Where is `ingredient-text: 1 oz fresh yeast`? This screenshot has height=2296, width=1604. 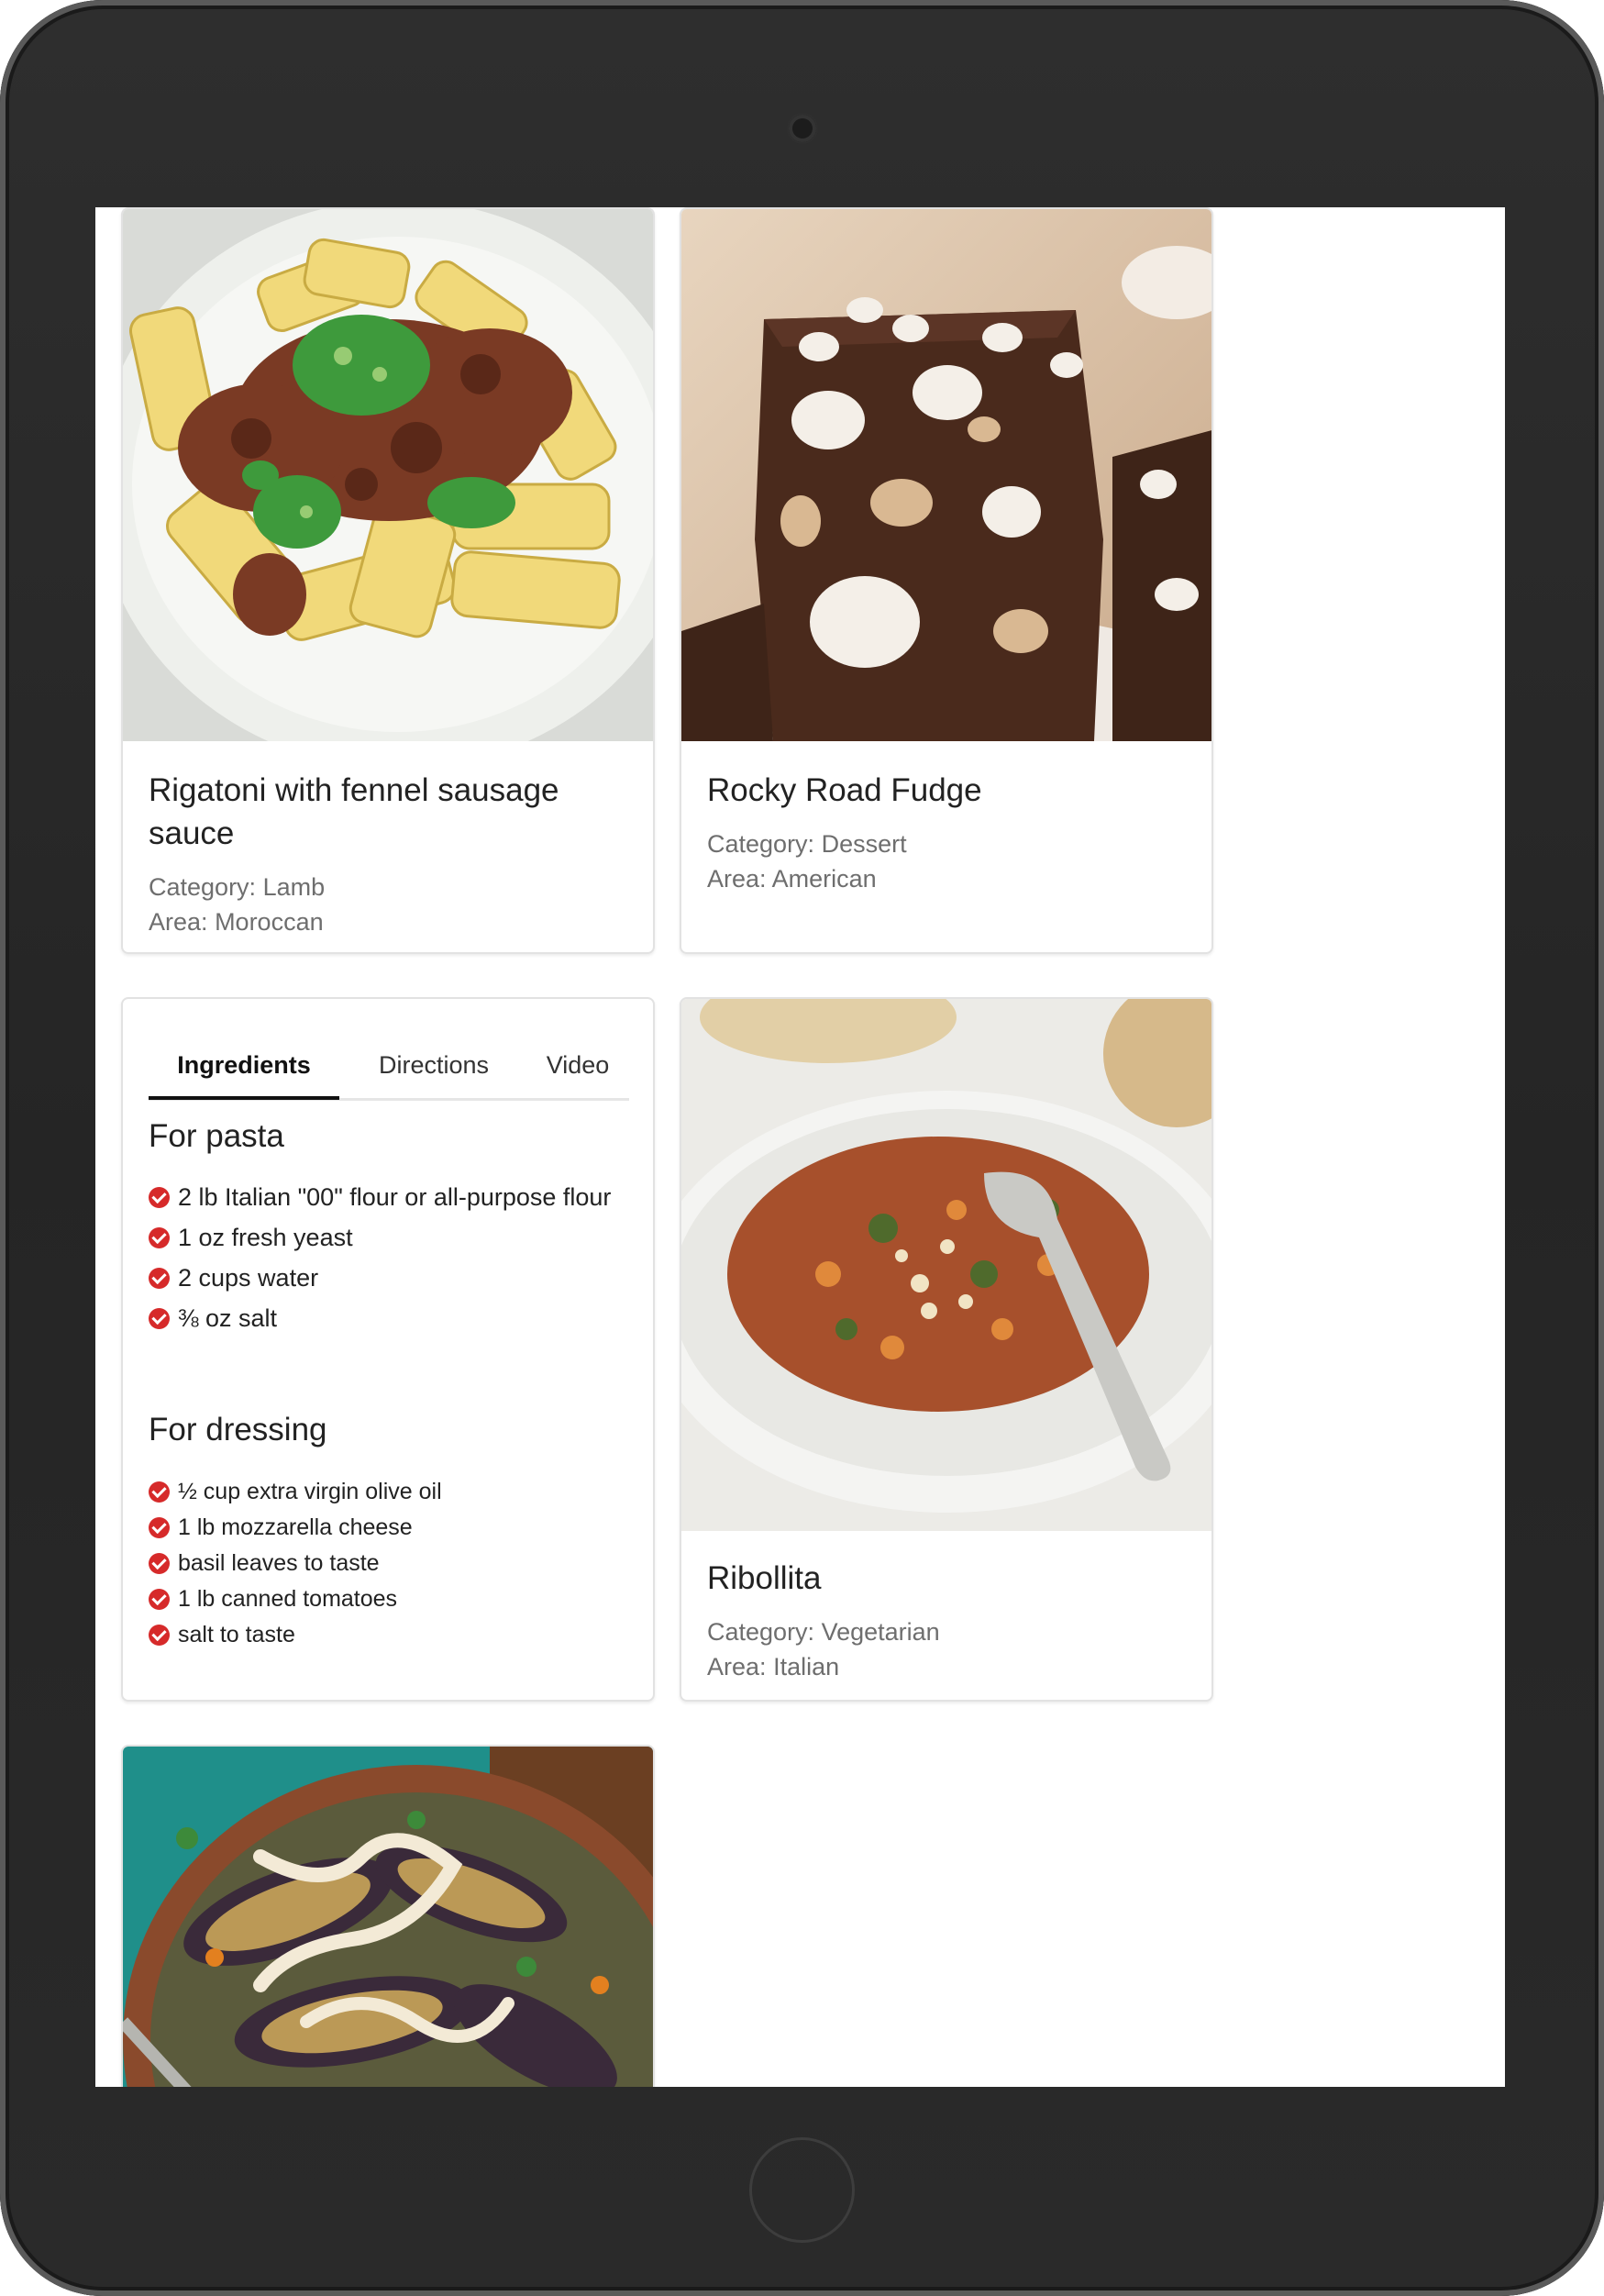
ingredient-text: 1 oz fresh yeast is located at coordinates (265, 1237).